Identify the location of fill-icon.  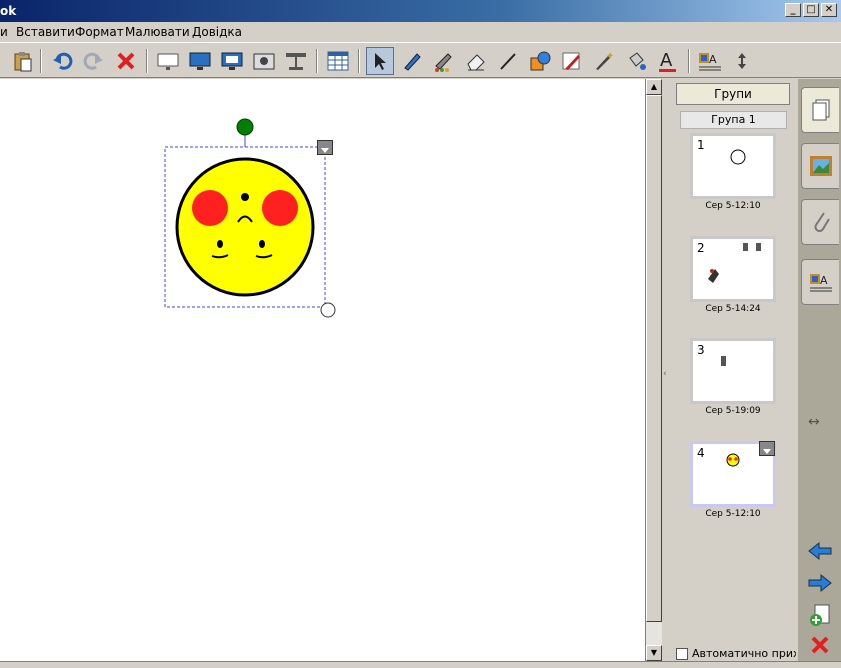
(636, 61).